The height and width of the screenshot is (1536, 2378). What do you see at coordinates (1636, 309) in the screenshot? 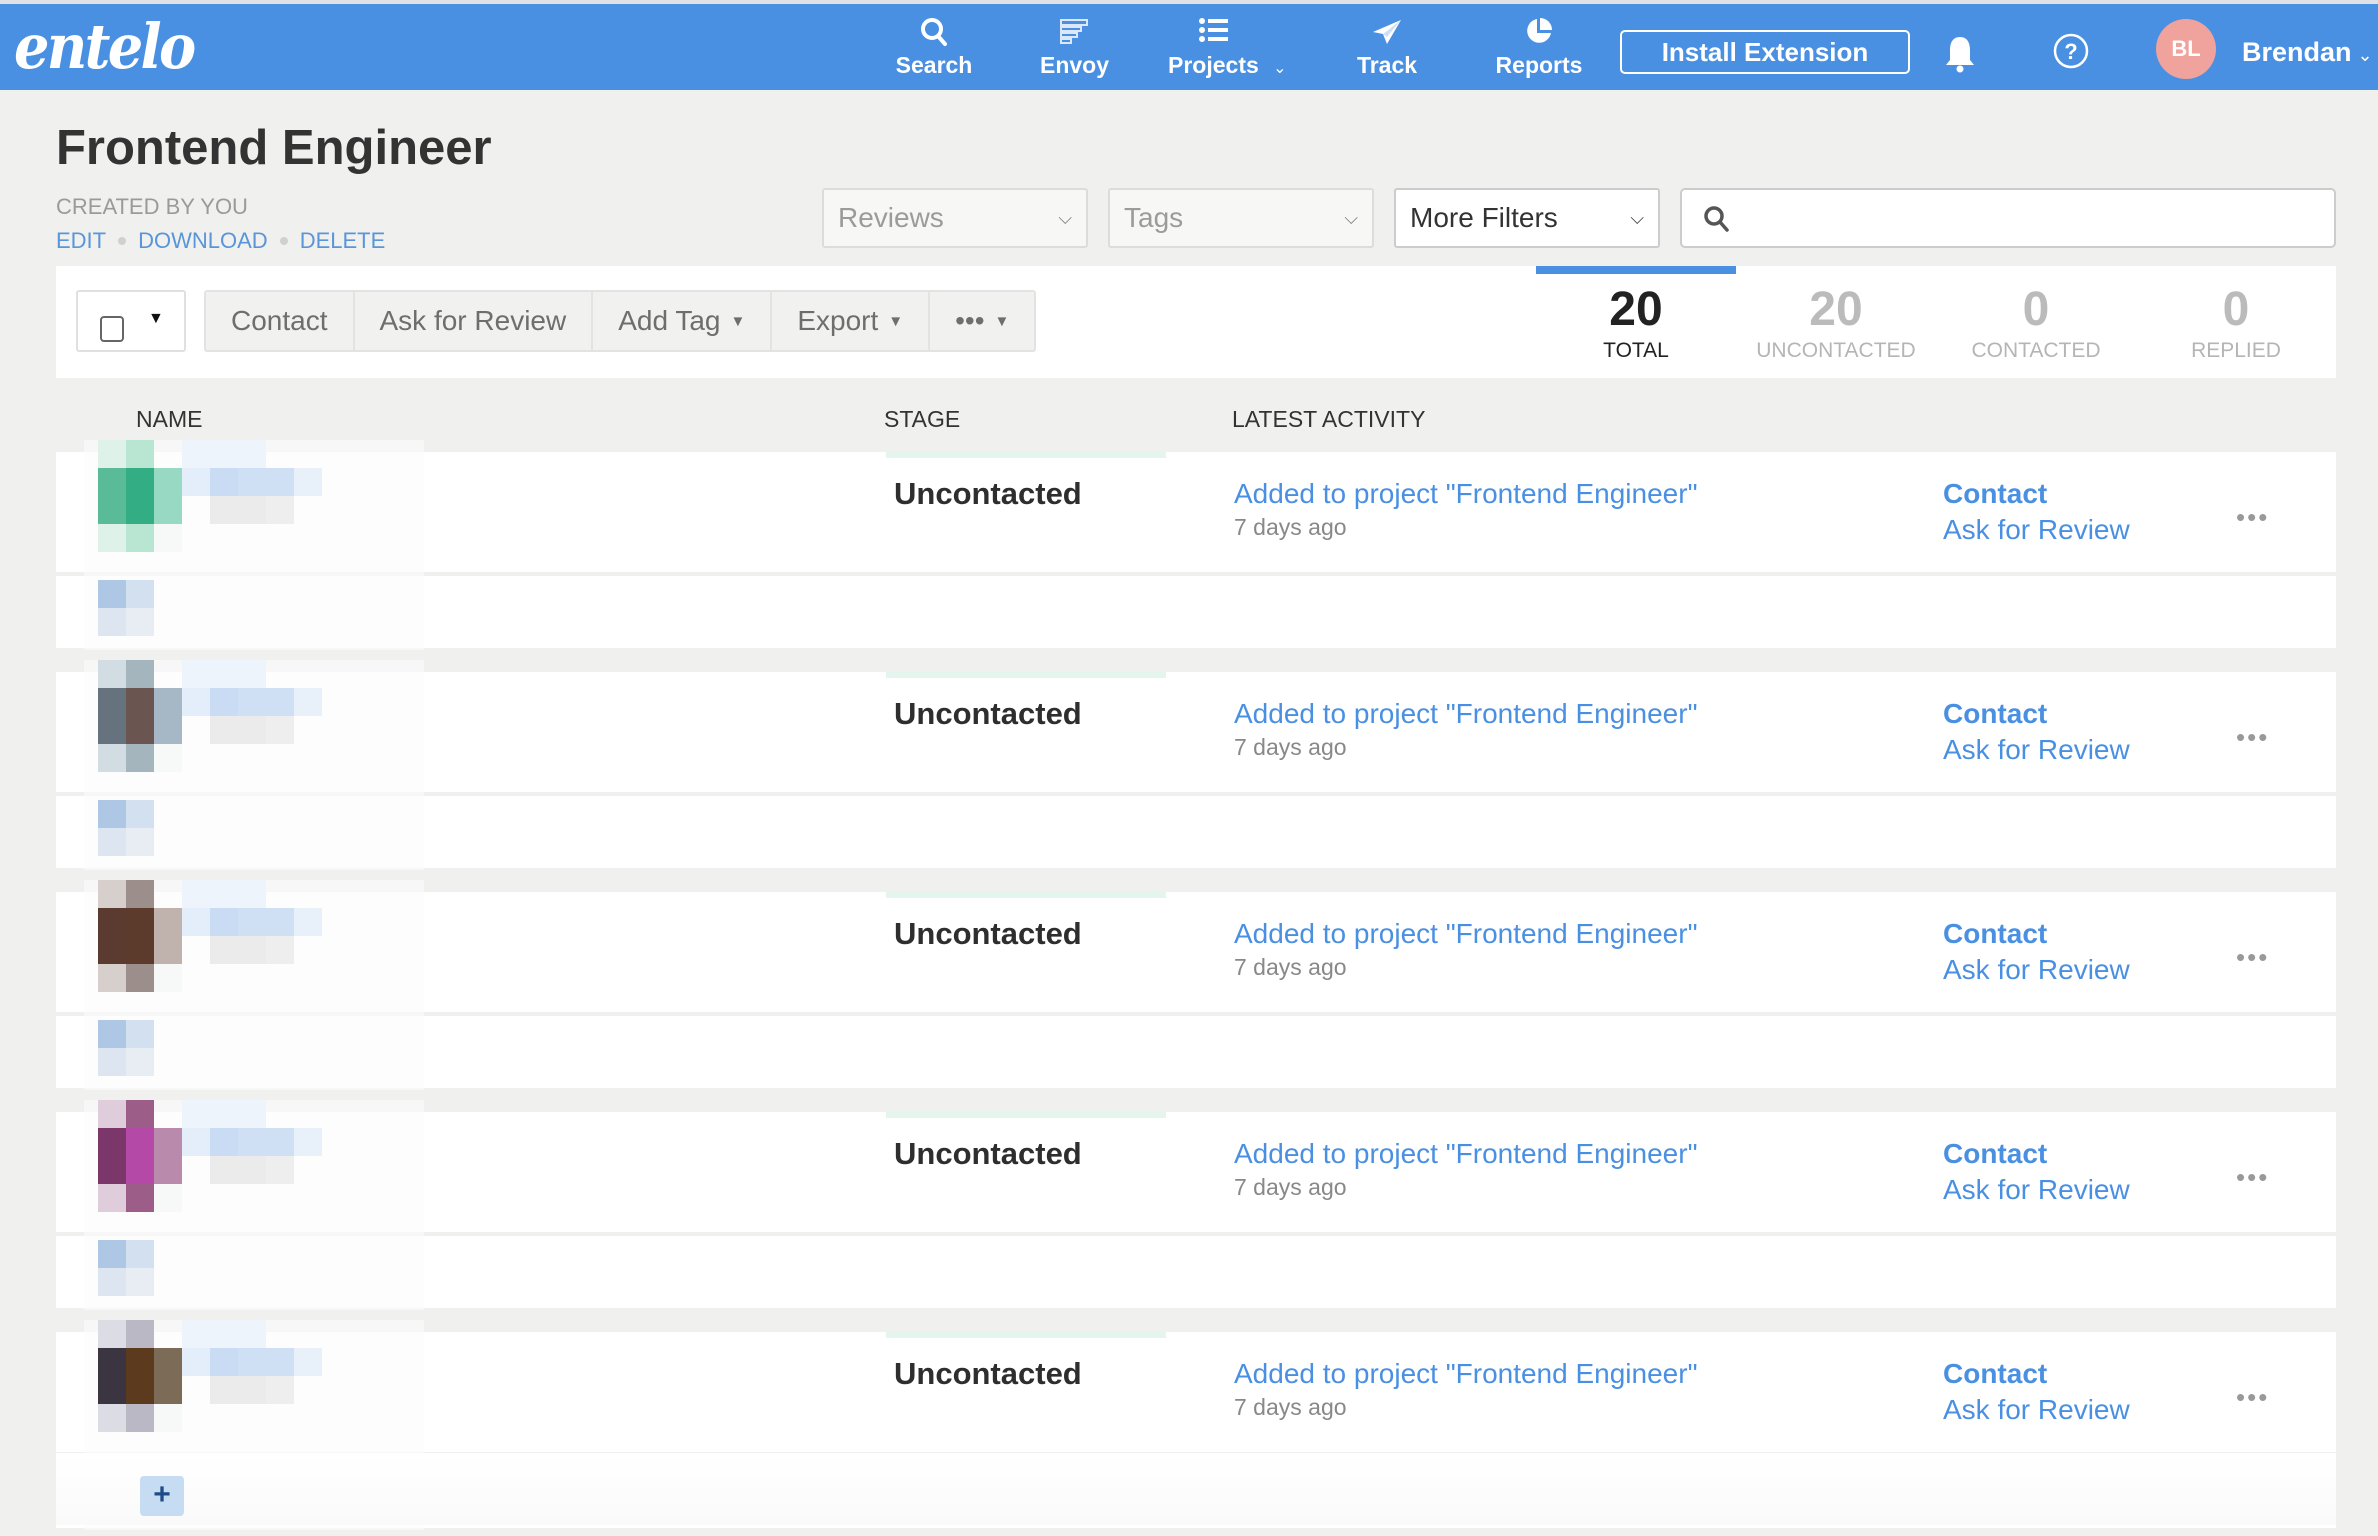
I see `stat-total-value: 20` at bounding box center [1636, 309].